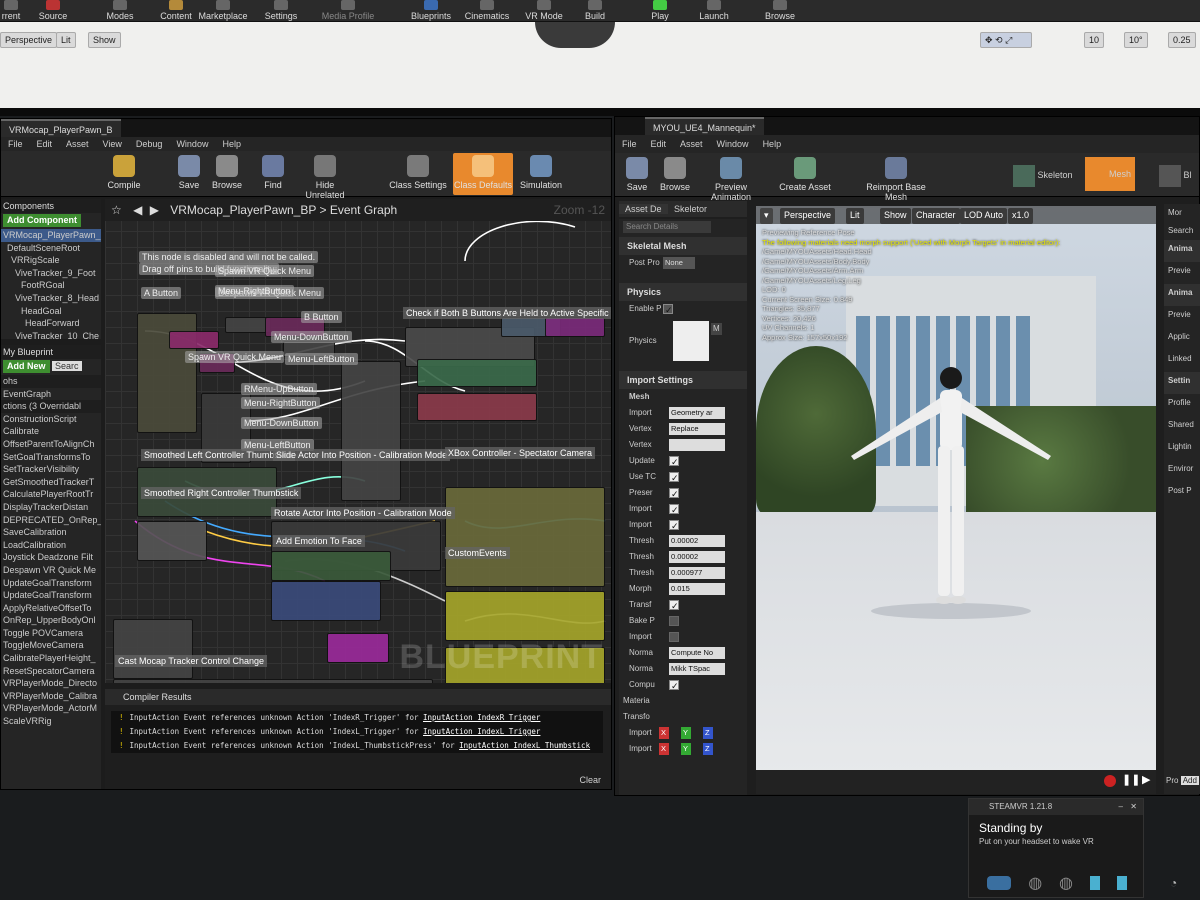 This screenshot has height=900, width=1200. Describe the element at coordinates (51, 419) in the screenshot. I see `function-item: ConstructionScript` at that location.